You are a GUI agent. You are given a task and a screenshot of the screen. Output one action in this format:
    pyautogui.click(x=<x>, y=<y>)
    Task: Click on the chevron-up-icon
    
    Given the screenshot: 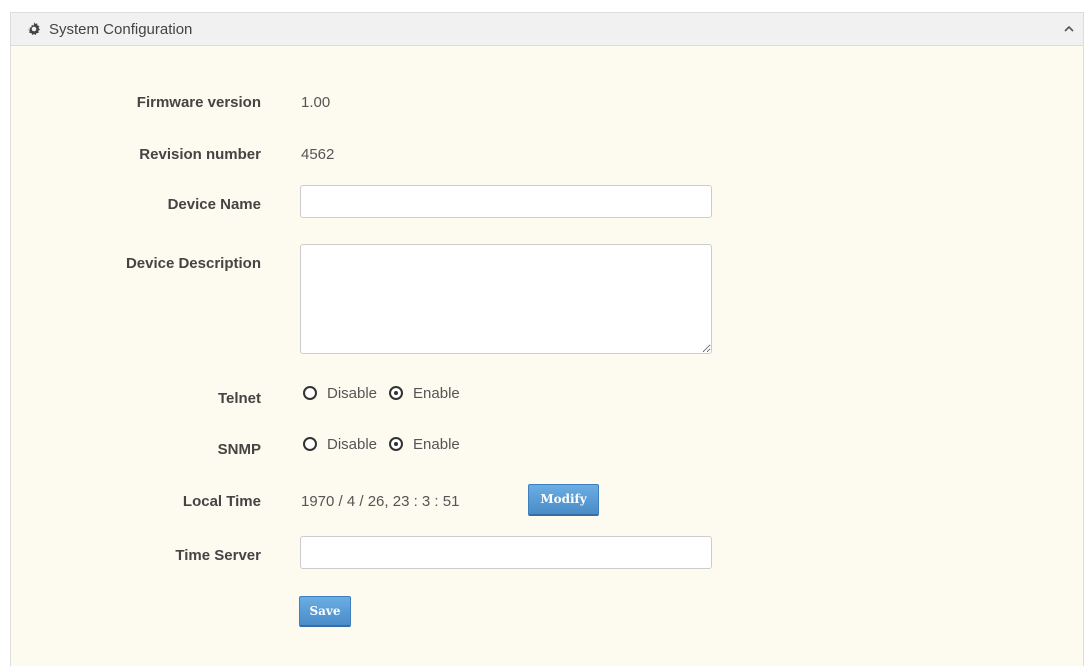 What is the action you would take?
    pyautogui.click(x=1069, y=29)
    